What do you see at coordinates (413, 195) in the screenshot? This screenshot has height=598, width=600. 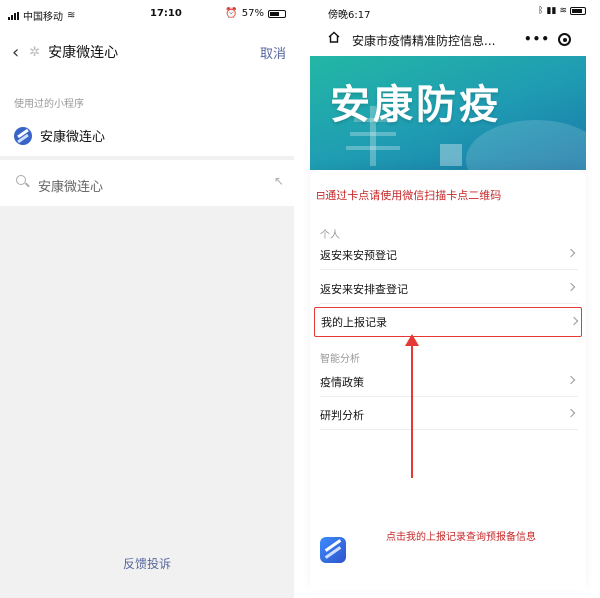 I see `scan-notice-text: 通过卡点请使用微信扫描卡点二维码` at bounding box center [413, 195].